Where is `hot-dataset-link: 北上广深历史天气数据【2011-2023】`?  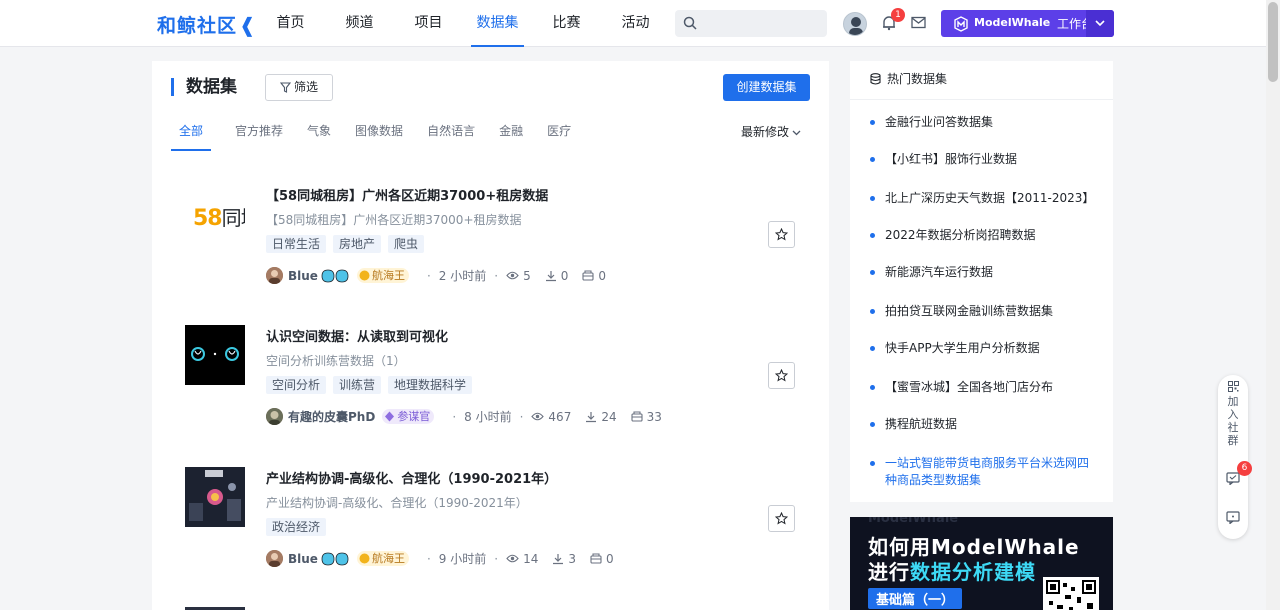
hot-dataset-link: 北上广深历史天气数据【2011-2023】 is located at coordinates (982, 198).